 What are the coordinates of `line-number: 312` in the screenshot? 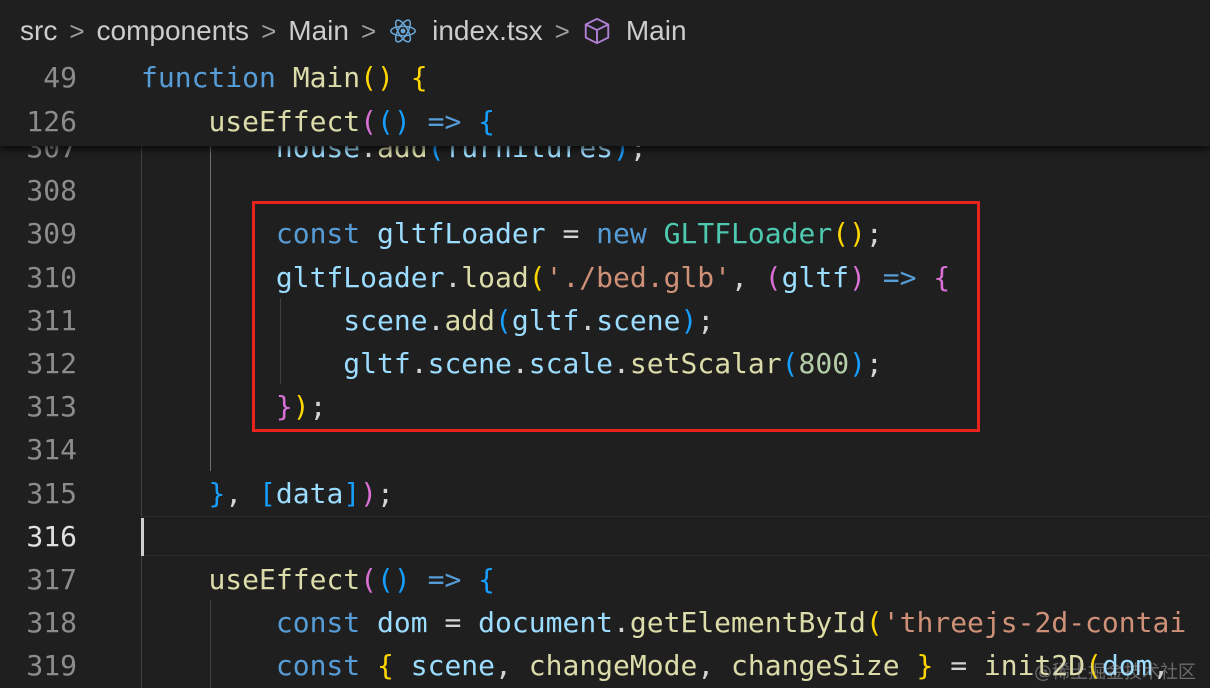 It's located at (51, 363).